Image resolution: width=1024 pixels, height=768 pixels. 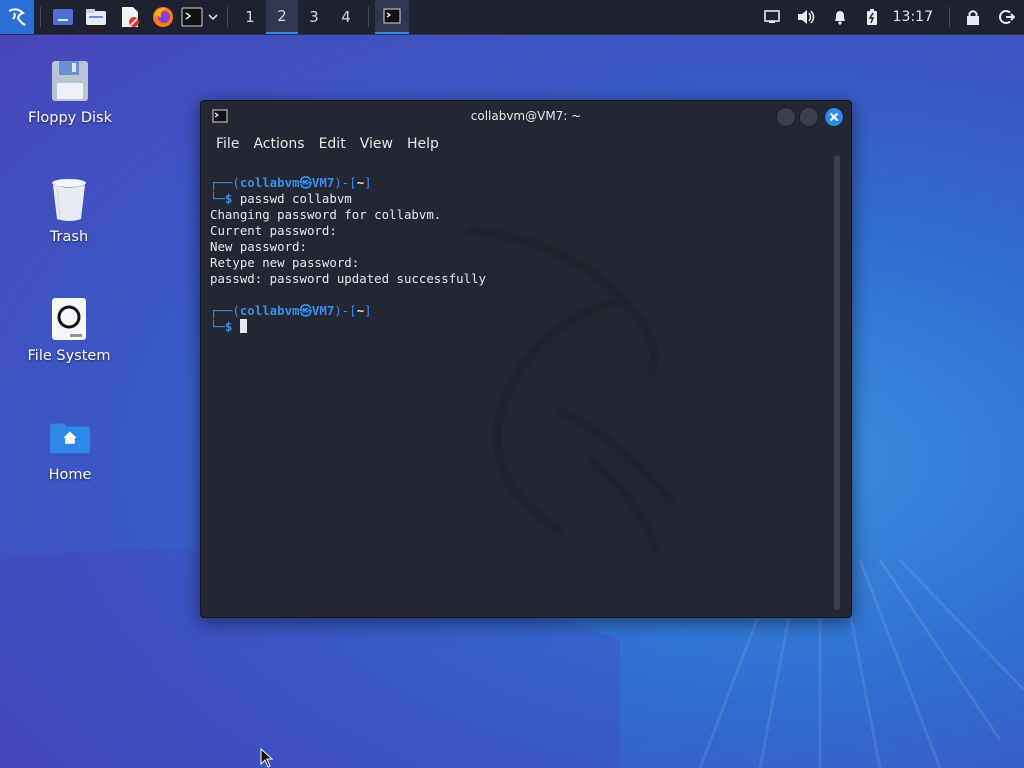 I want to click on window-titlebar: collabvm@VM7: ~, so click(x=526, y=116).